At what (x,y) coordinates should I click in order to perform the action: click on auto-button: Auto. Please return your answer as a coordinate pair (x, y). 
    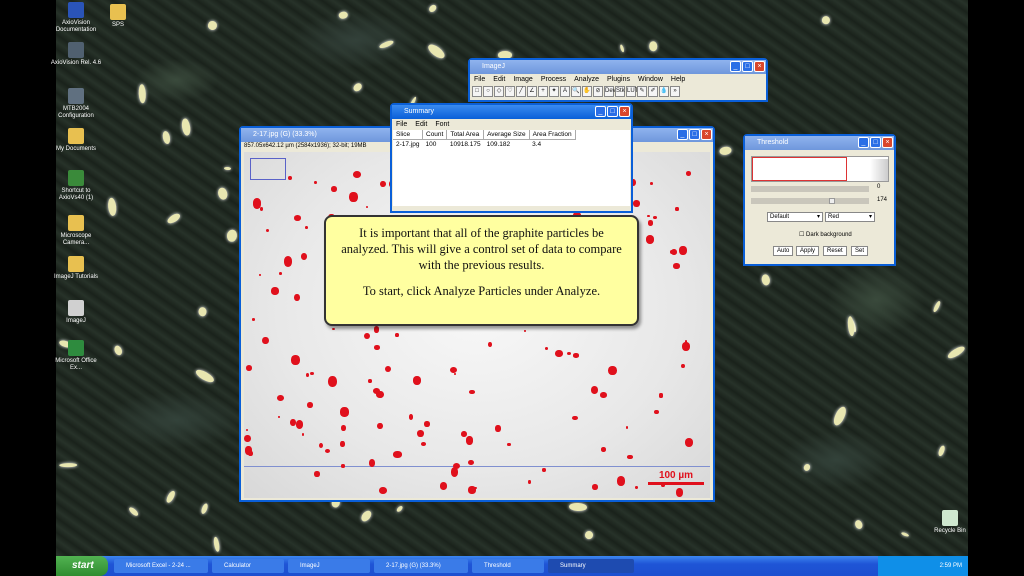
    Looking at the image, I should click on (783, 251).